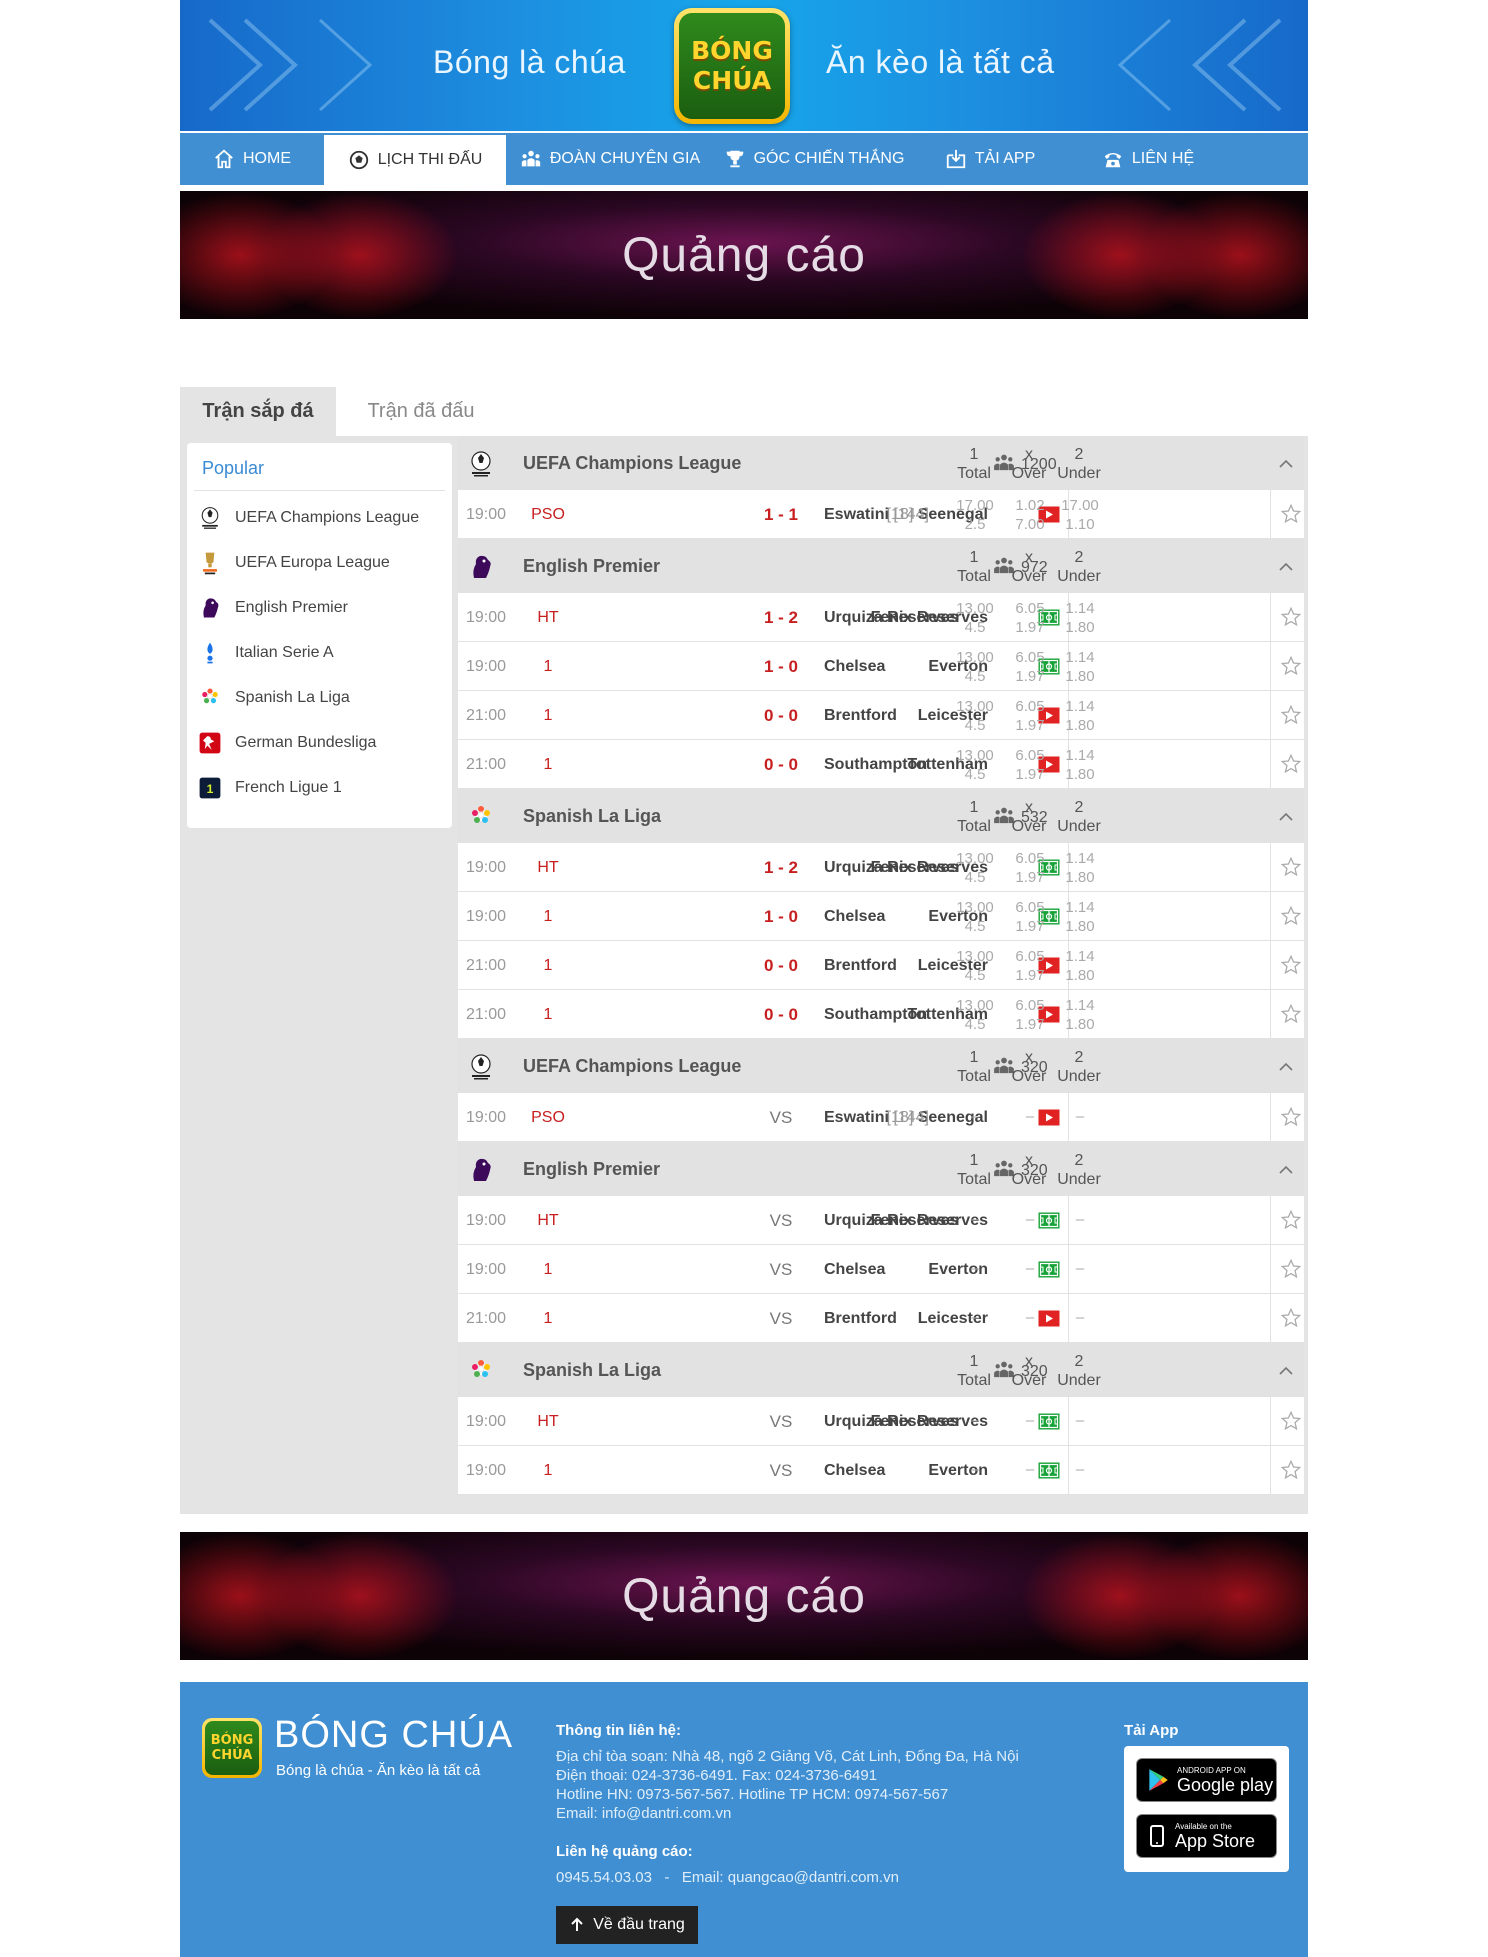 This screenshot has width=1488, height=1957. I want to click on logo-text-line2: CHÚA, so click(732, 80).